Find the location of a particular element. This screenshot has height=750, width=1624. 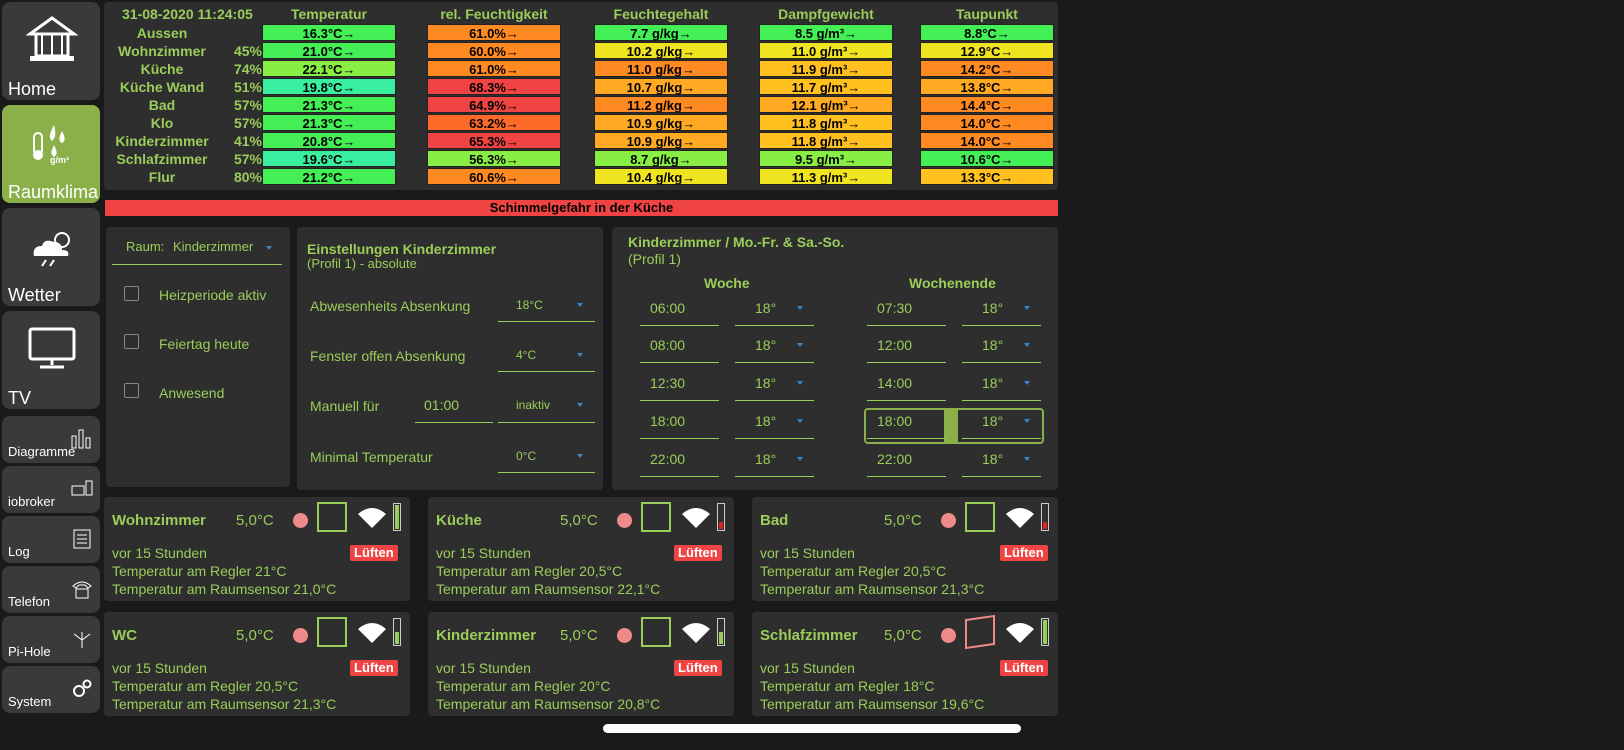

nav-pihole: Pi-Hole is located at coordinates (51, 639).